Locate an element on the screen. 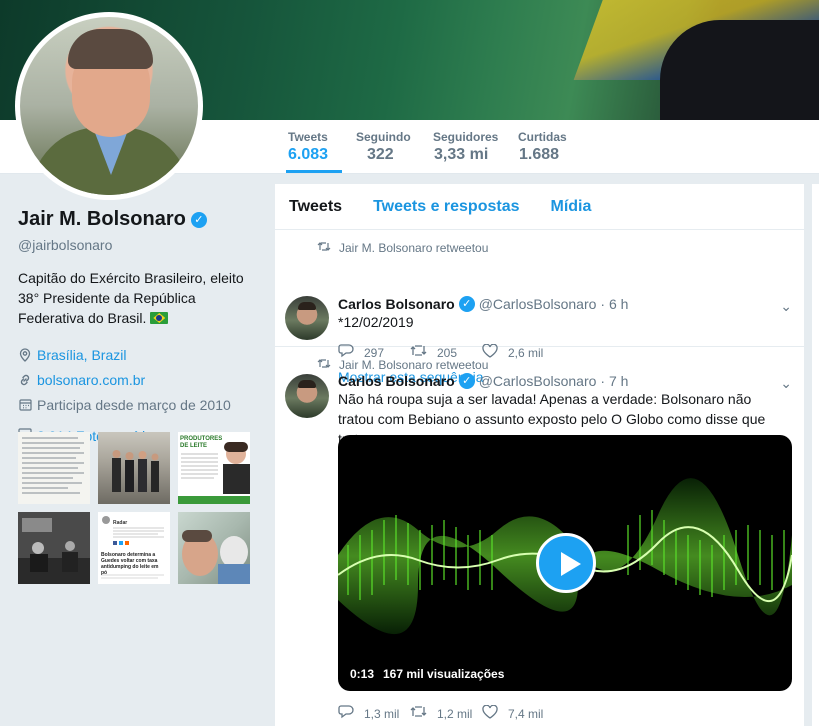 Image resolution: width=819 pixels, height=726 pixels. location-pin-icon is located at coordinates (25, 354).